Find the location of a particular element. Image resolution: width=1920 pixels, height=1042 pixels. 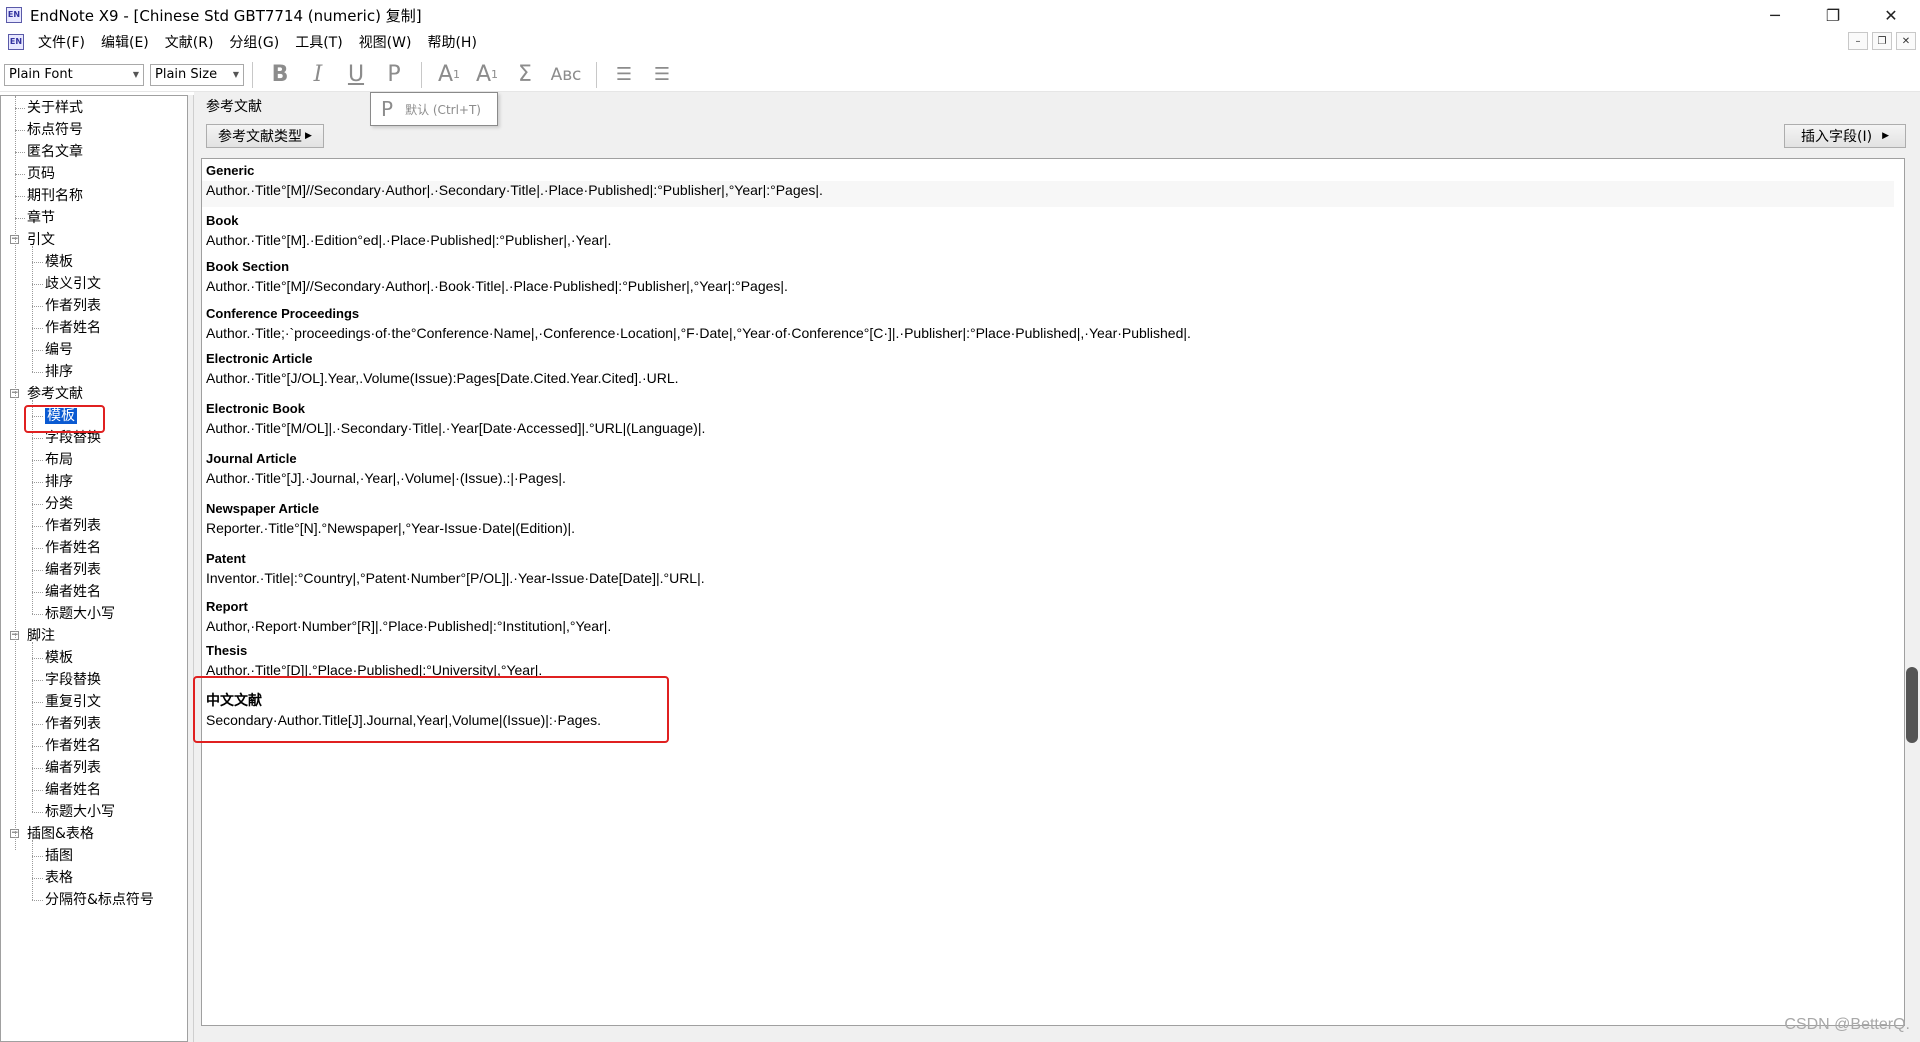

underline-button: U is located at coordinates (356, 75).